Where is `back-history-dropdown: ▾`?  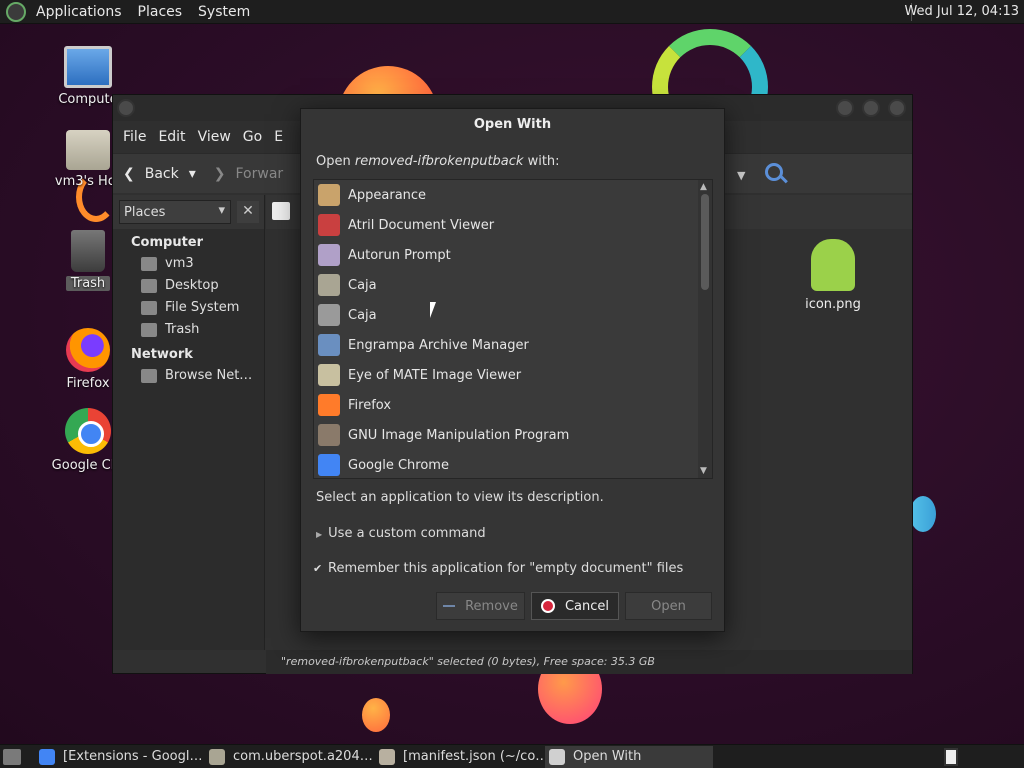 back-history-dropdown: ▾ is located at coordinates (192, 174).